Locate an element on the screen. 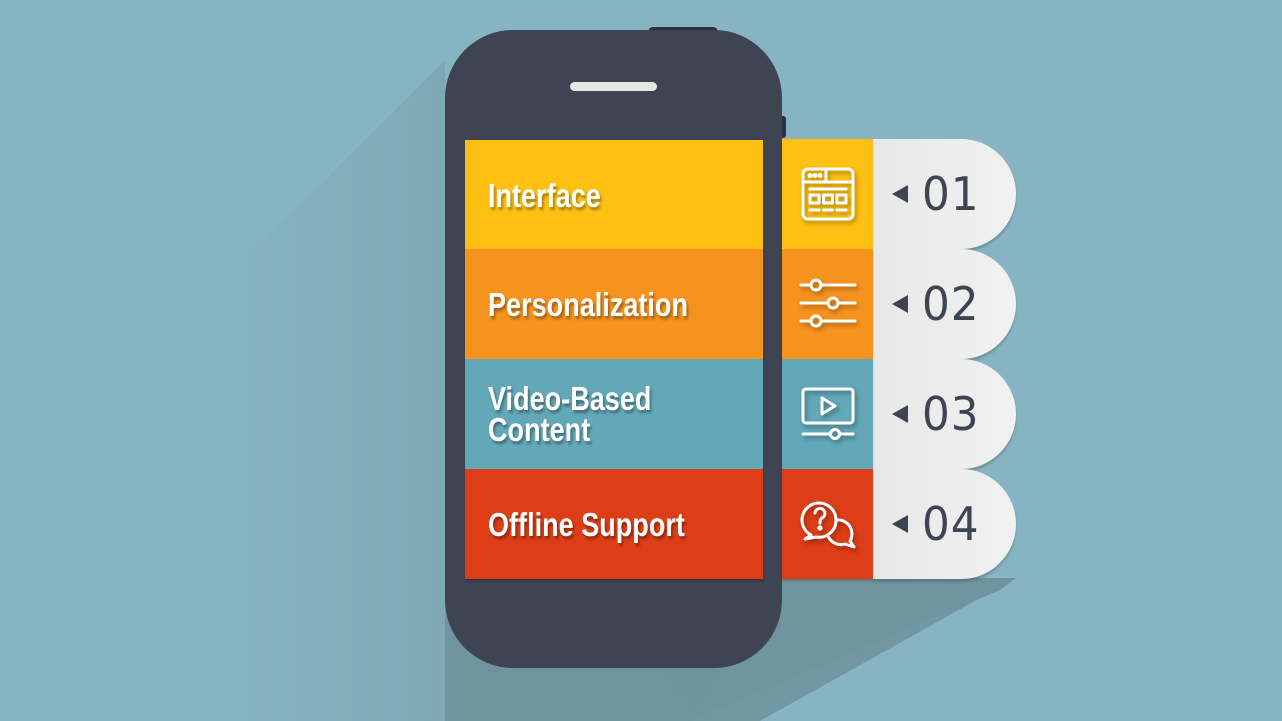 This screenshot has width=1282, height=721. phone-speaker is located at coordinates (613, 86).